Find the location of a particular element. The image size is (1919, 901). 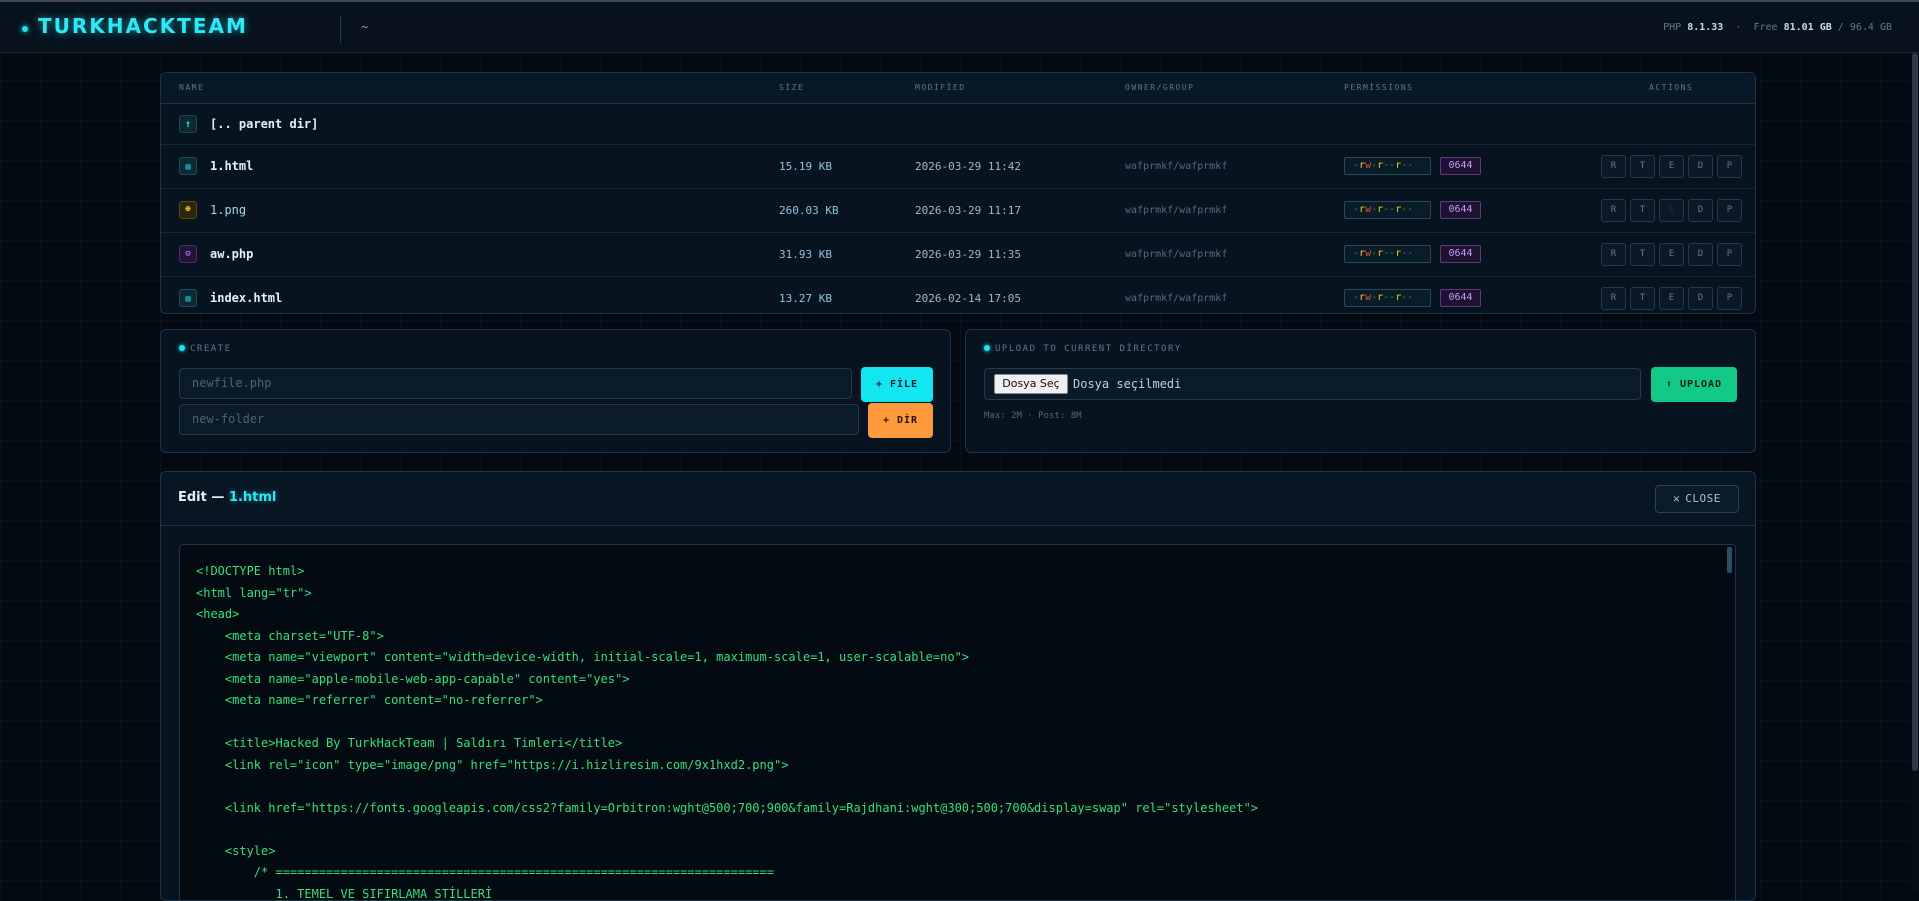

no-file-label: Dosya seçilmedi is located at coordinates (1127, 384).